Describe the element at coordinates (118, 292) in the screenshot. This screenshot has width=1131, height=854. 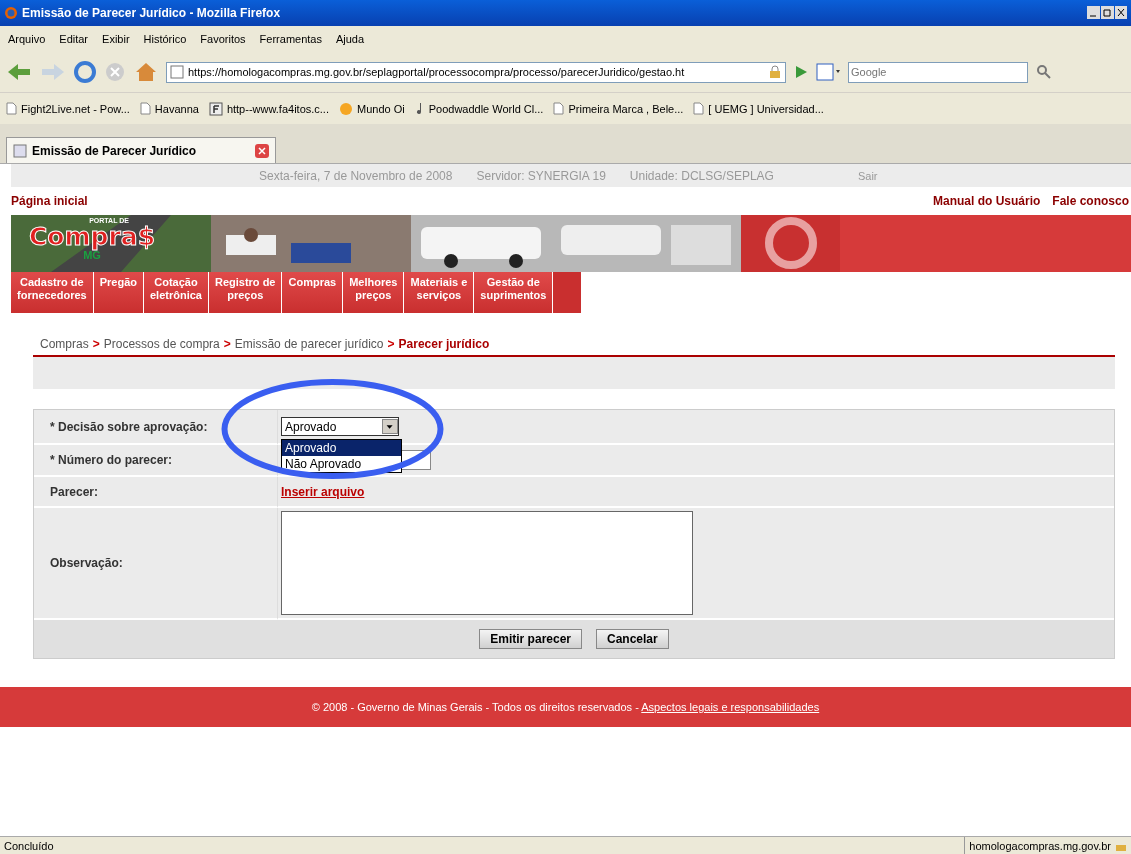
I see `nav-menu-item: Pregão` at that location.